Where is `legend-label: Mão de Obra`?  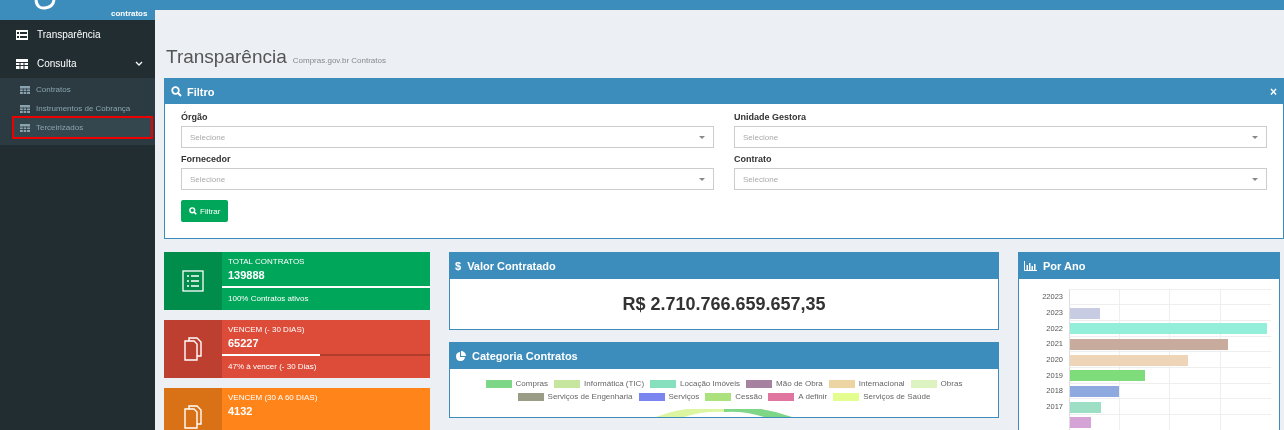
legend-label: Mão de Obra is located at coordinates (799, 383).